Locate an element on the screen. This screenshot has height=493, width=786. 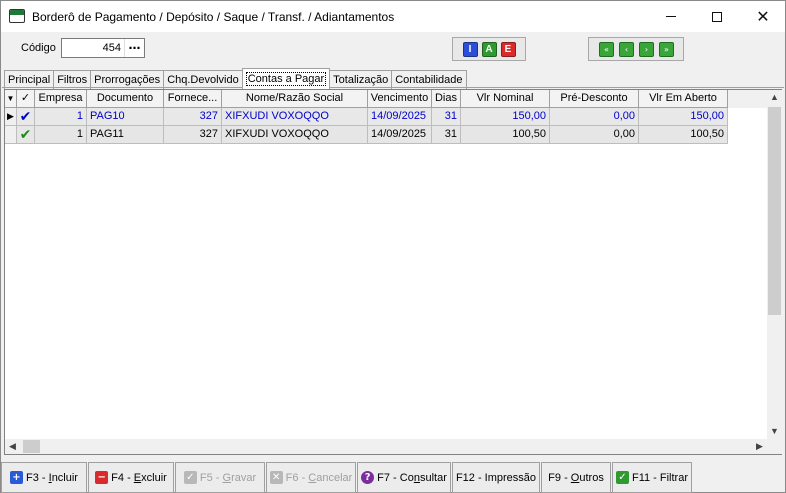
function-key-label: F9 - Outros is located at coordinates (576, 477).